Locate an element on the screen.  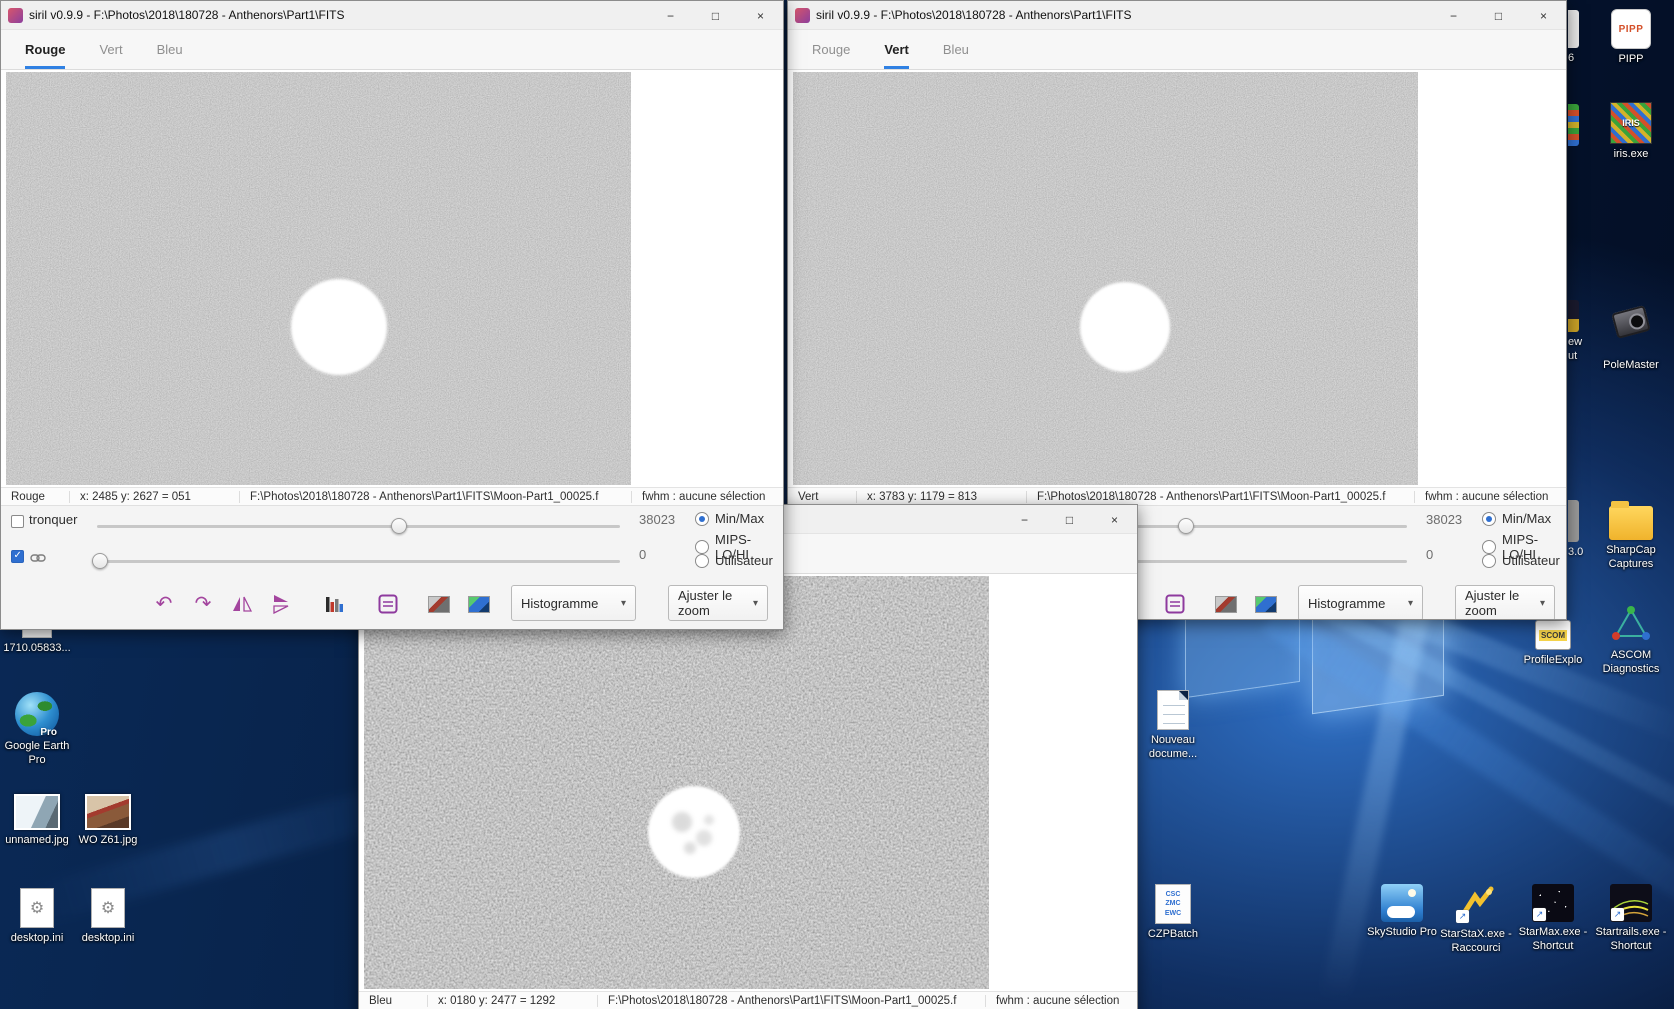
low-threshold-value: 0 is located at coordinates (643, 554).